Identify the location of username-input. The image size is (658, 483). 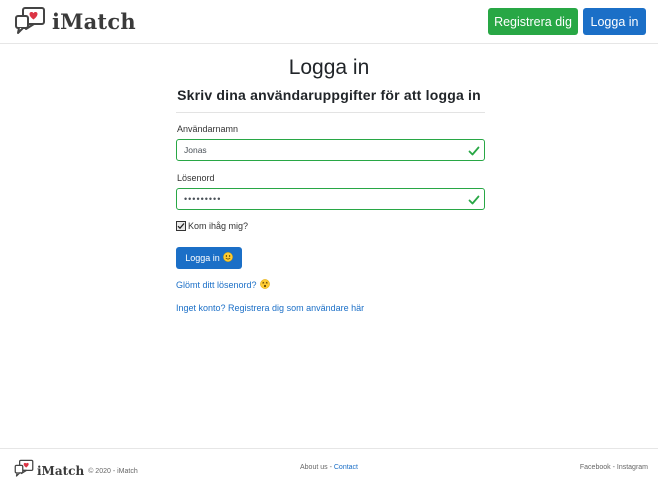
(330, 150).